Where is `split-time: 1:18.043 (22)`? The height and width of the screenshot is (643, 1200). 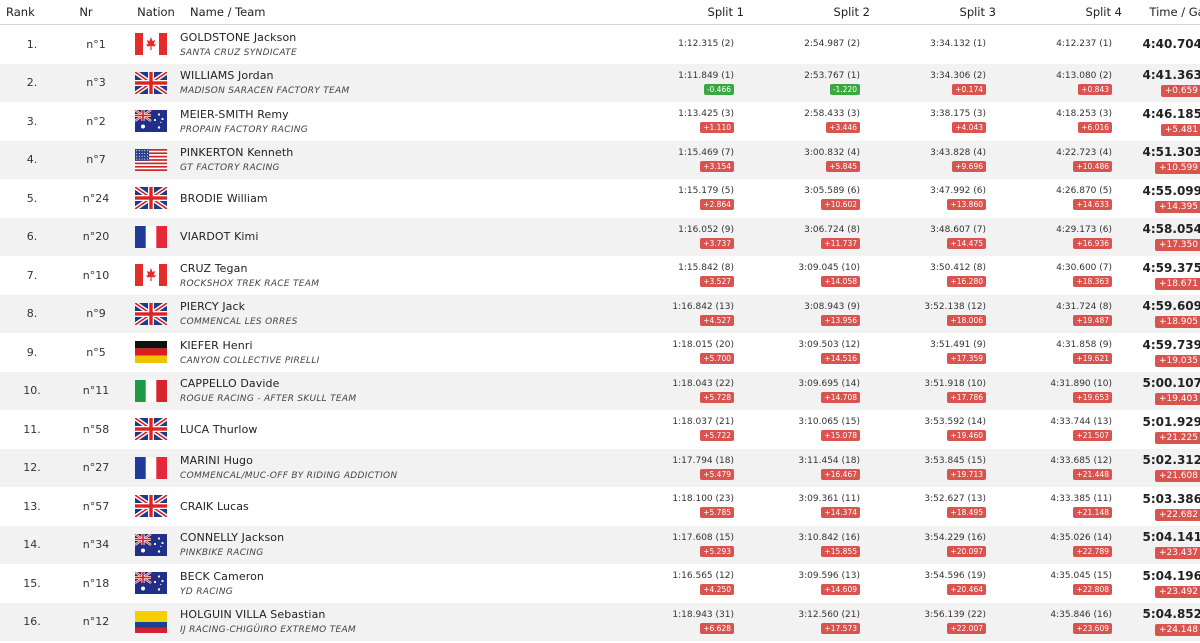 split-time: 1:18.043 (22) is located at coordinates (703, 383).